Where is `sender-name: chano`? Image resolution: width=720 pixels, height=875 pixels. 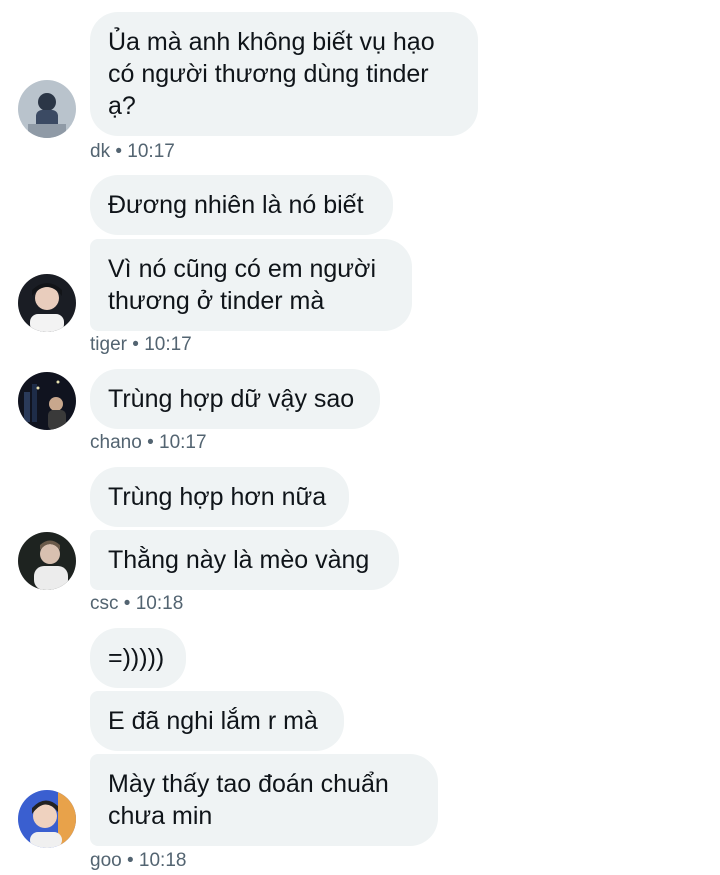
sender-name: chano is located at coordinates (116, 442).